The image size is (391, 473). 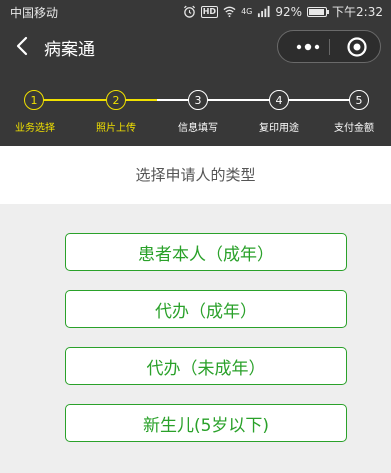 I want to click on more-button, so click(x=308, y=46).